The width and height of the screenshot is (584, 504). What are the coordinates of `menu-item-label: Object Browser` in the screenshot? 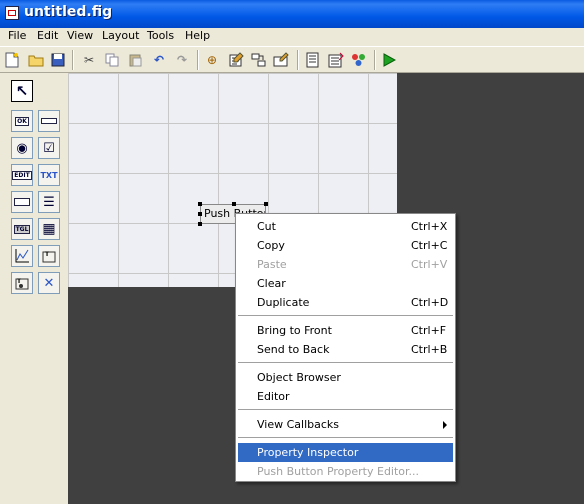 It's located at (299, 377).